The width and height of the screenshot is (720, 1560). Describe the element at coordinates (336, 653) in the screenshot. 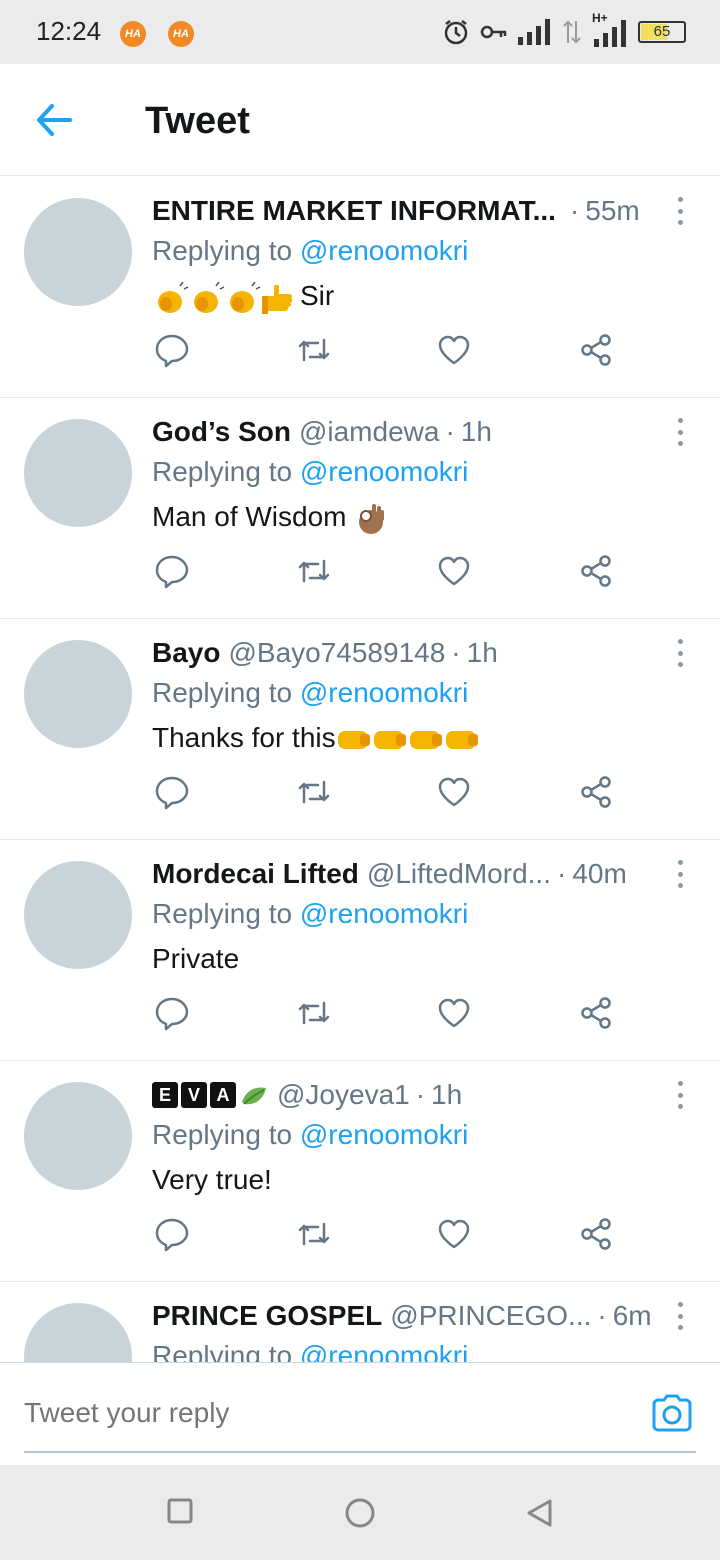

I see `tweet-author-handle: @Bayo74589148` at that location.